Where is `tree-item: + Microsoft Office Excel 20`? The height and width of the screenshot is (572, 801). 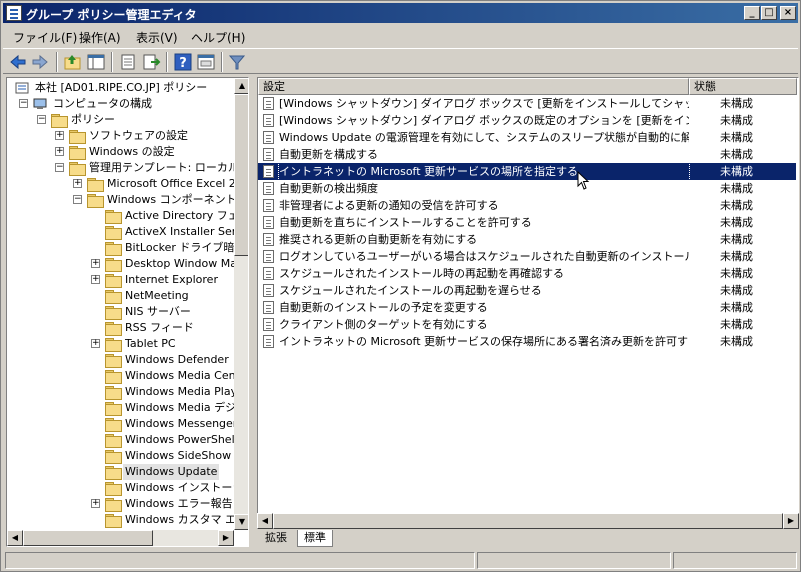 tree-item: + Microsoft Office Excel 20 is located at coordinates (120, 184).